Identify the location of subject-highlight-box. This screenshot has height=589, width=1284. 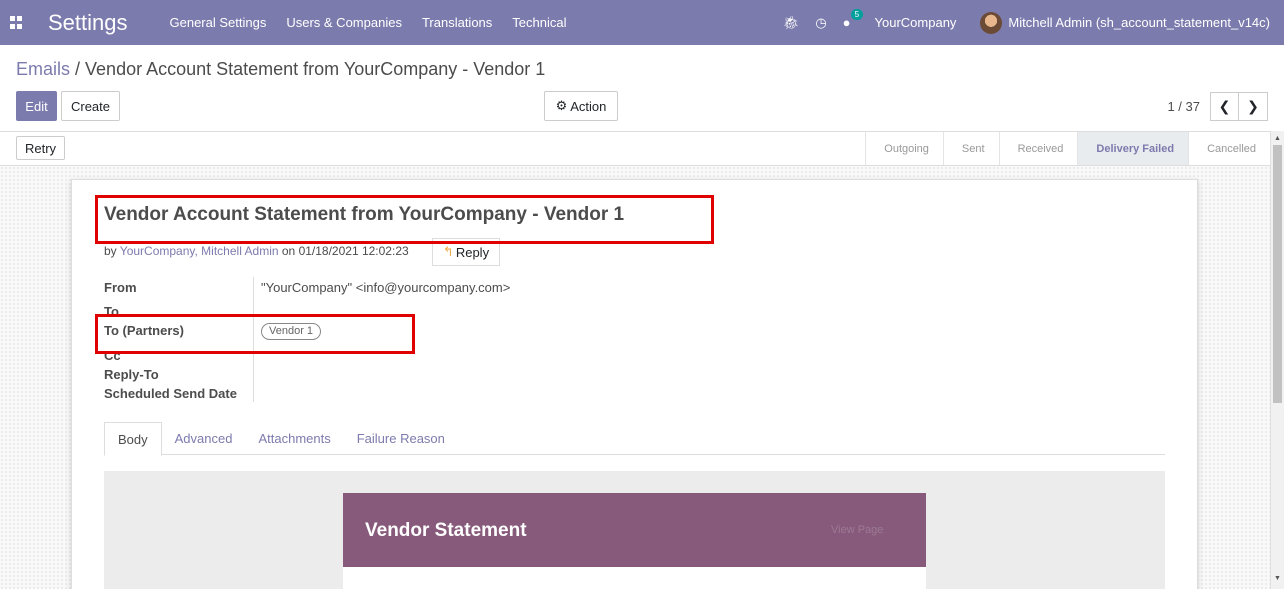
(404, 219).